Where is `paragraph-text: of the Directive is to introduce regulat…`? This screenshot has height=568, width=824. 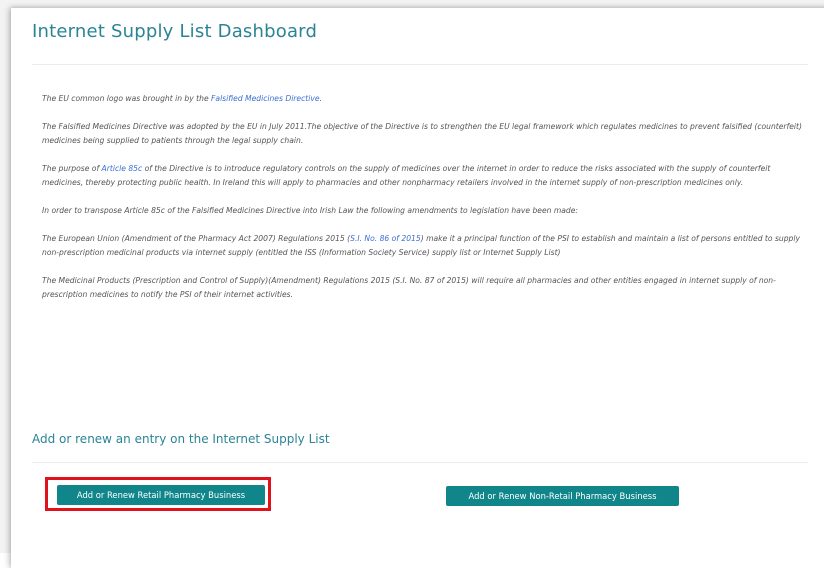
paragraph-text: of the Directive is to introduce regulat… is located at coordinates (406, 175).